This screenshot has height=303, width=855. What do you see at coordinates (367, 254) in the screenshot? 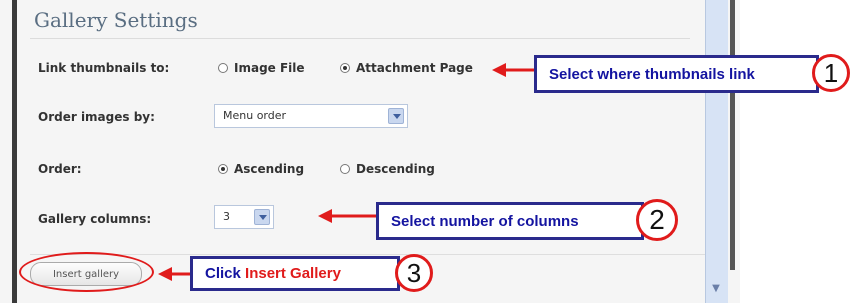
I see `section-divider` at bounding box center [367, 254].